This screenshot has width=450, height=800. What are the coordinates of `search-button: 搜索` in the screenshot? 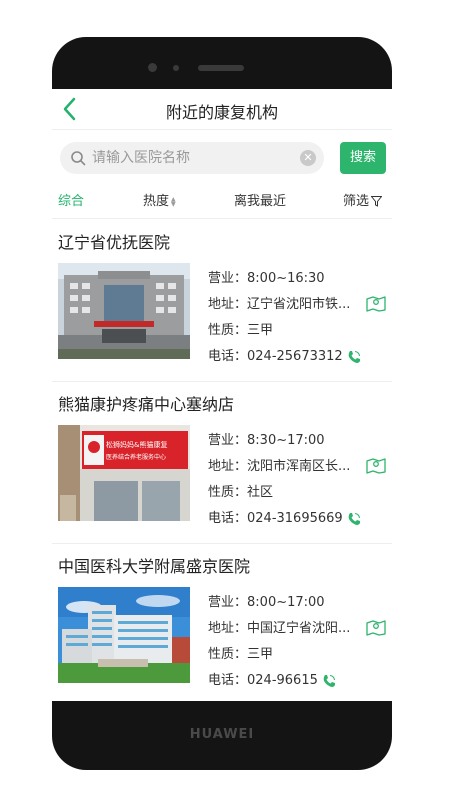 It's located at (363, 158).